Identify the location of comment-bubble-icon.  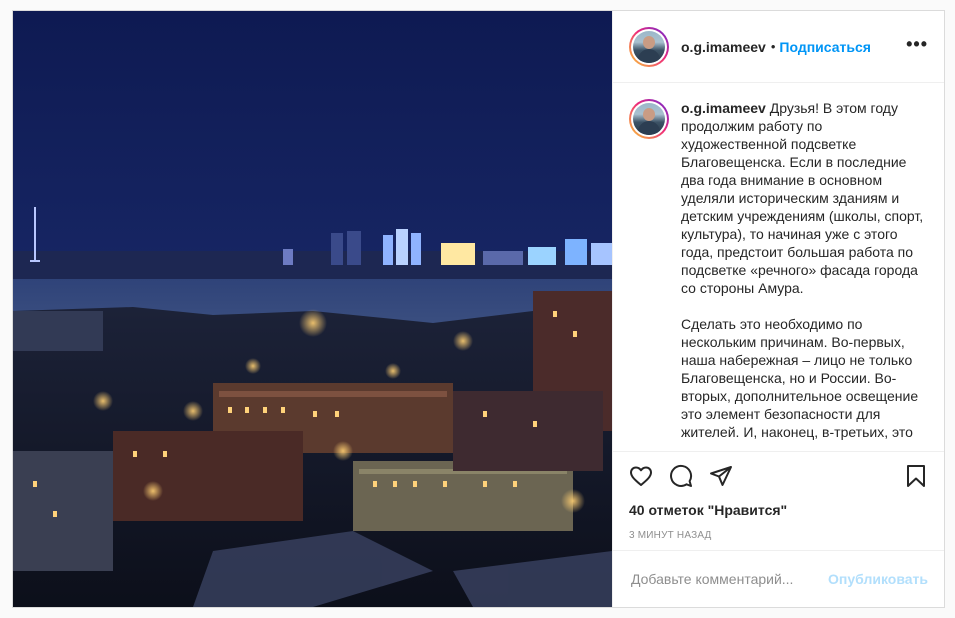
(681, 475).